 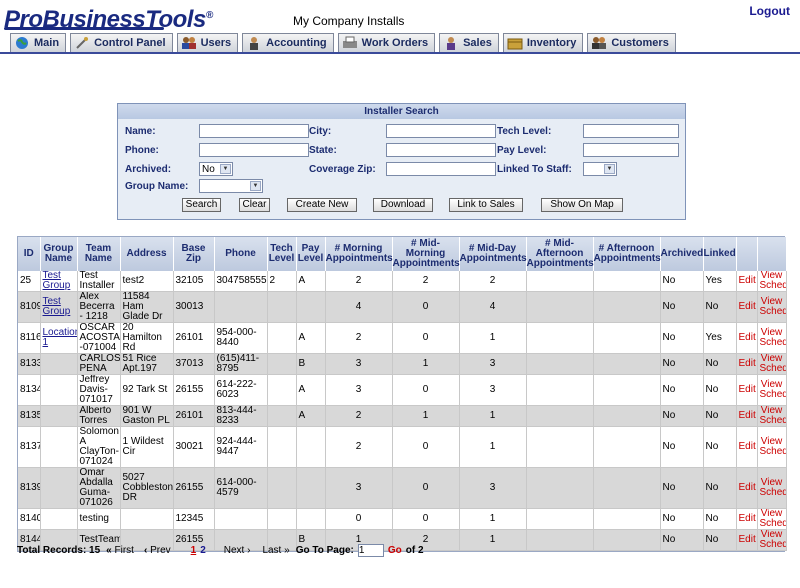 What do you see at coordinates (120, 550) in the screenshot?
I see `first-link: « First` at bounding box center [120, 550].